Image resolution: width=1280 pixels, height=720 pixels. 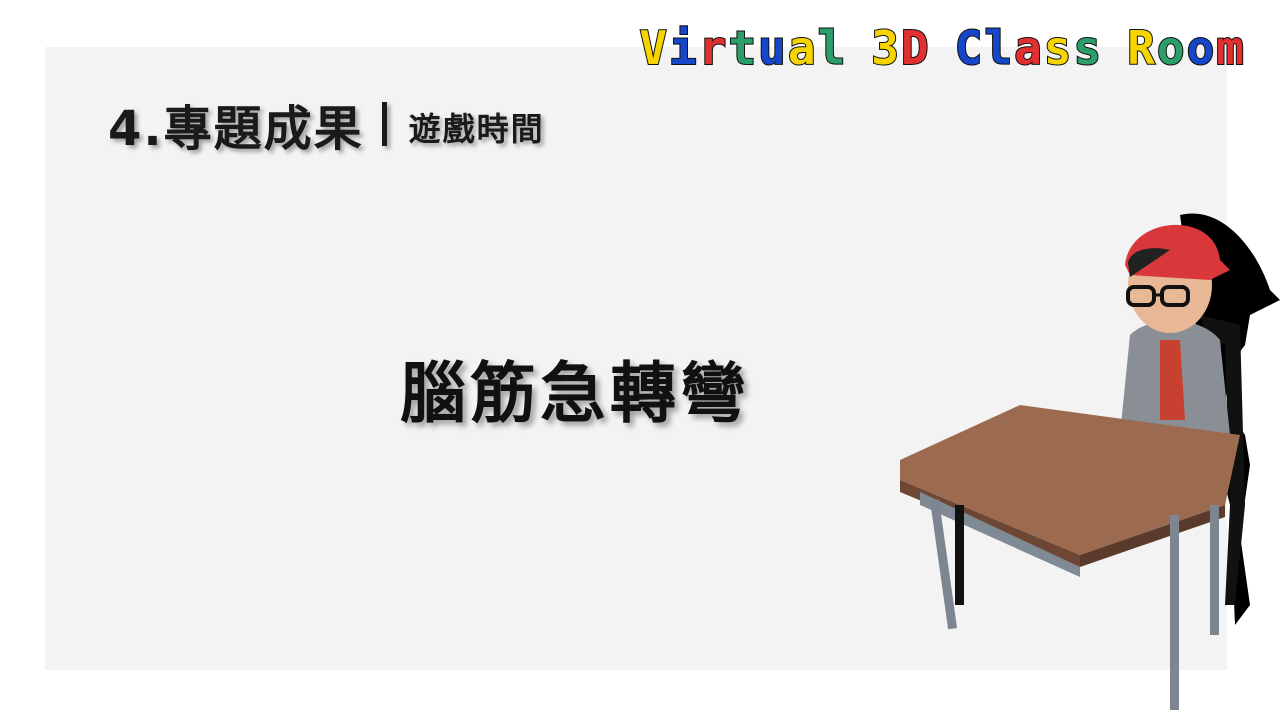 What do you see at coordinates (885, 48) in the screenshot?
I see `brand-letter: 3` at bounding box center [885, 48].